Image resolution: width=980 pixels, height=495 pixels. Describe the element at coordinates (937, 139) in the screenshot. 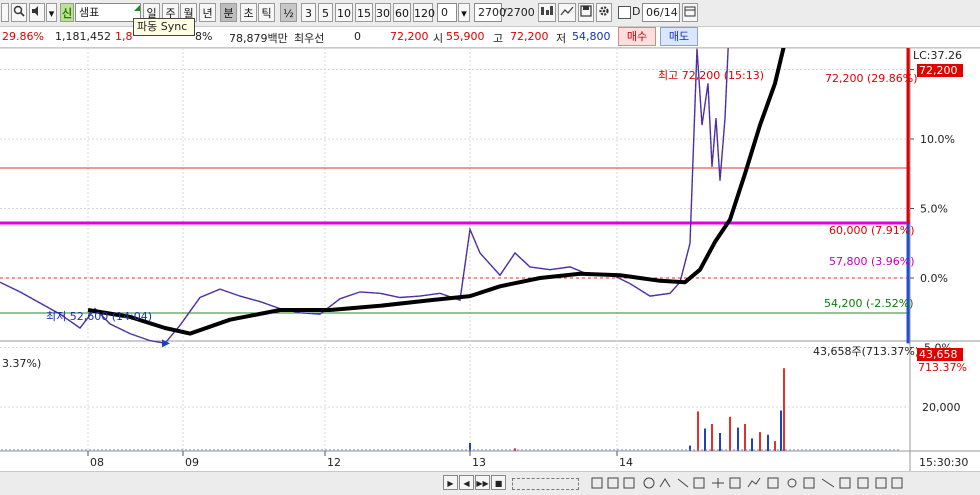

I see `price-tick-label: 10.0%` at that location.